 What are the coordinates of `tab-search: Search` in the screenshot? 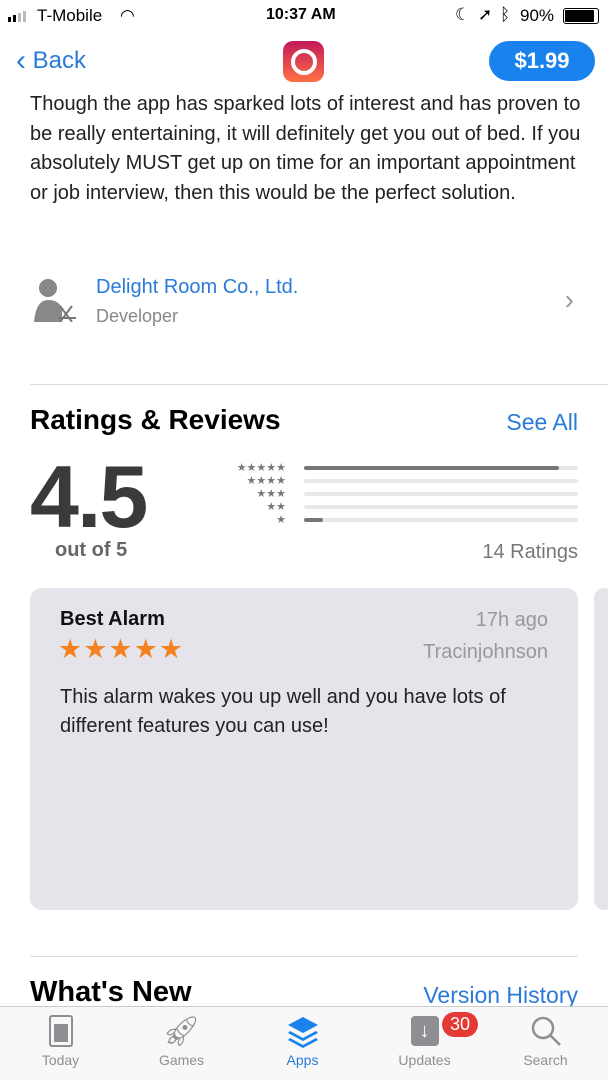 It's located at (545, 1039).